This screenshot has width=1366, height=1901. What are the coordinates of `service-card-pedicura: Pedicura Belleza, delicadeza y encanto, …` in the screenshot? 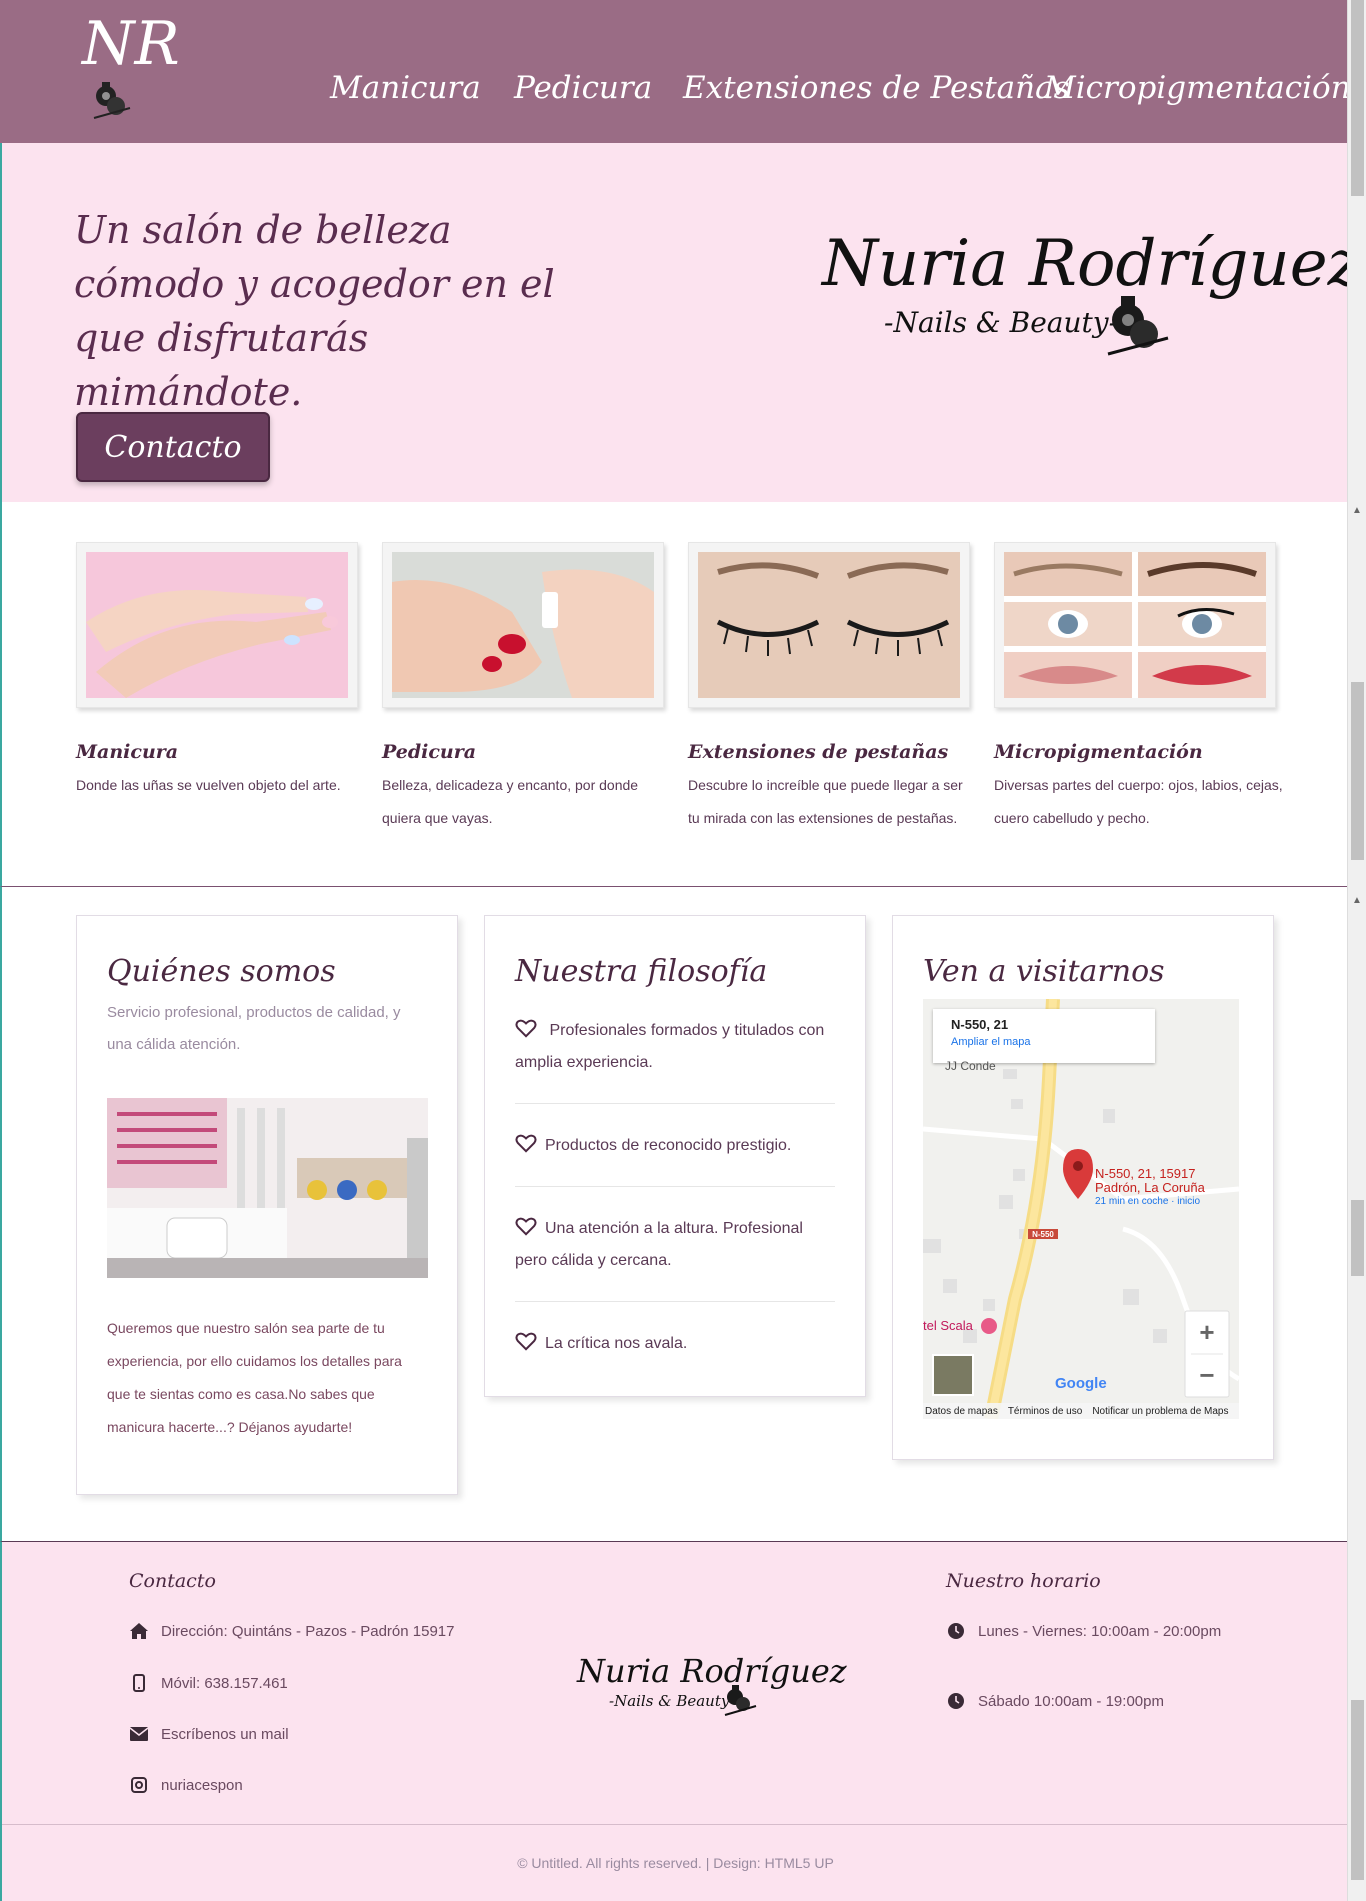 It's located at (527, 688).